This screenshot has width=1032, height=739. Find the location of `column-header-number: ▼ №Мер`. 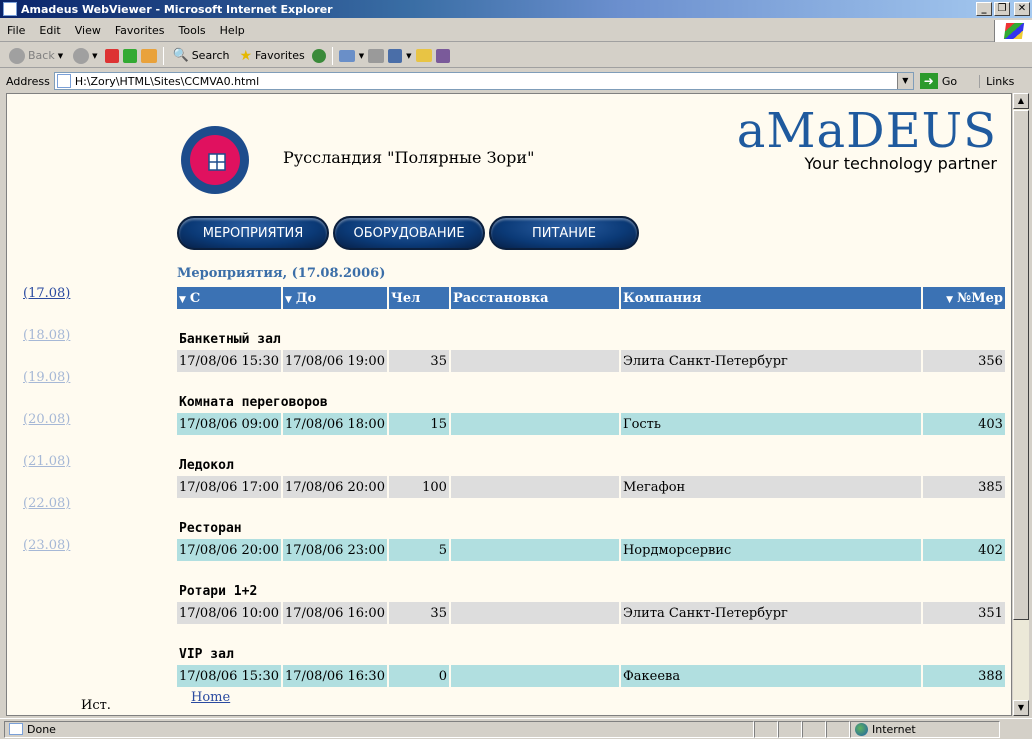

column-header-number: ▼ №Мер is located at coordinates (963, 298).